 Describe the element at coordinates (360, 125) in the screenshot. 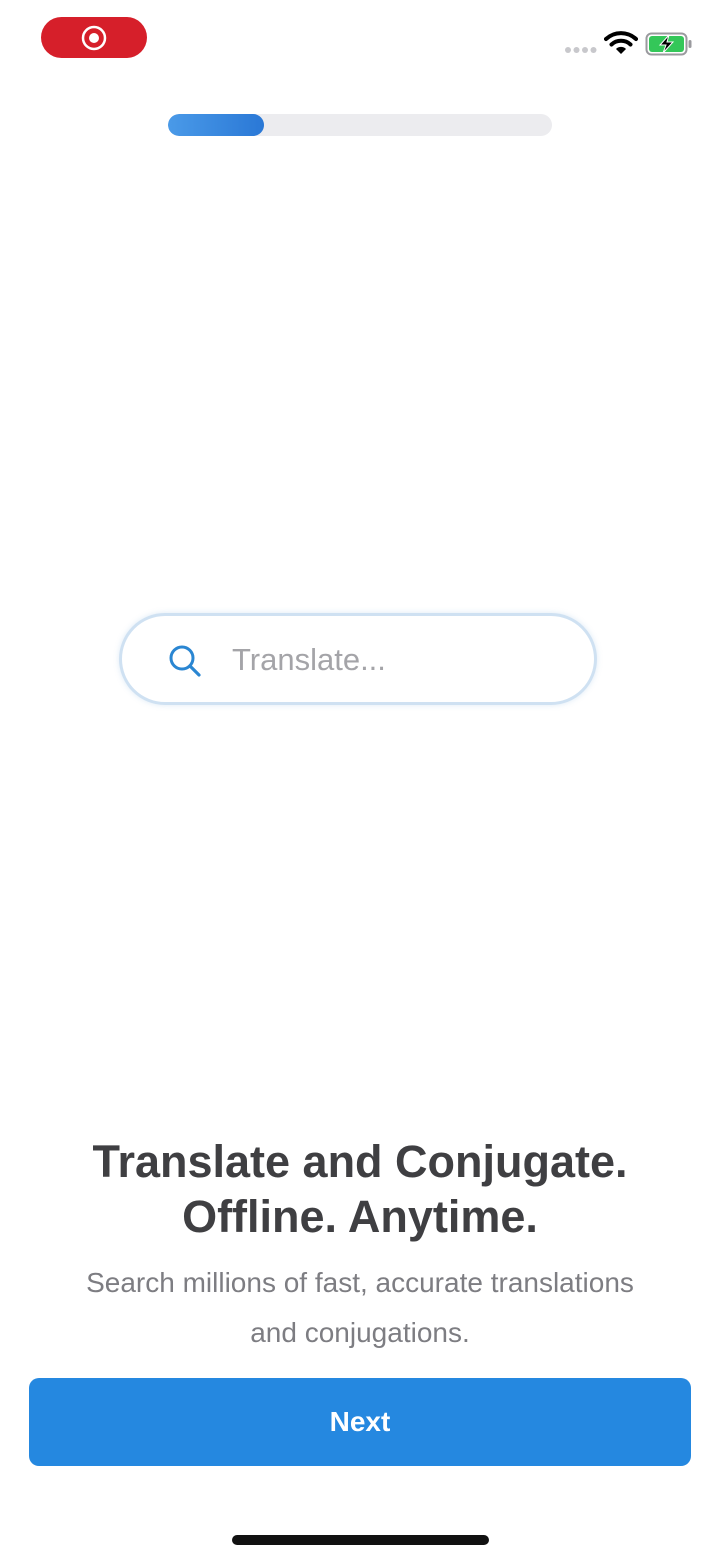

I see `onboarding-progress-bar` at that location.